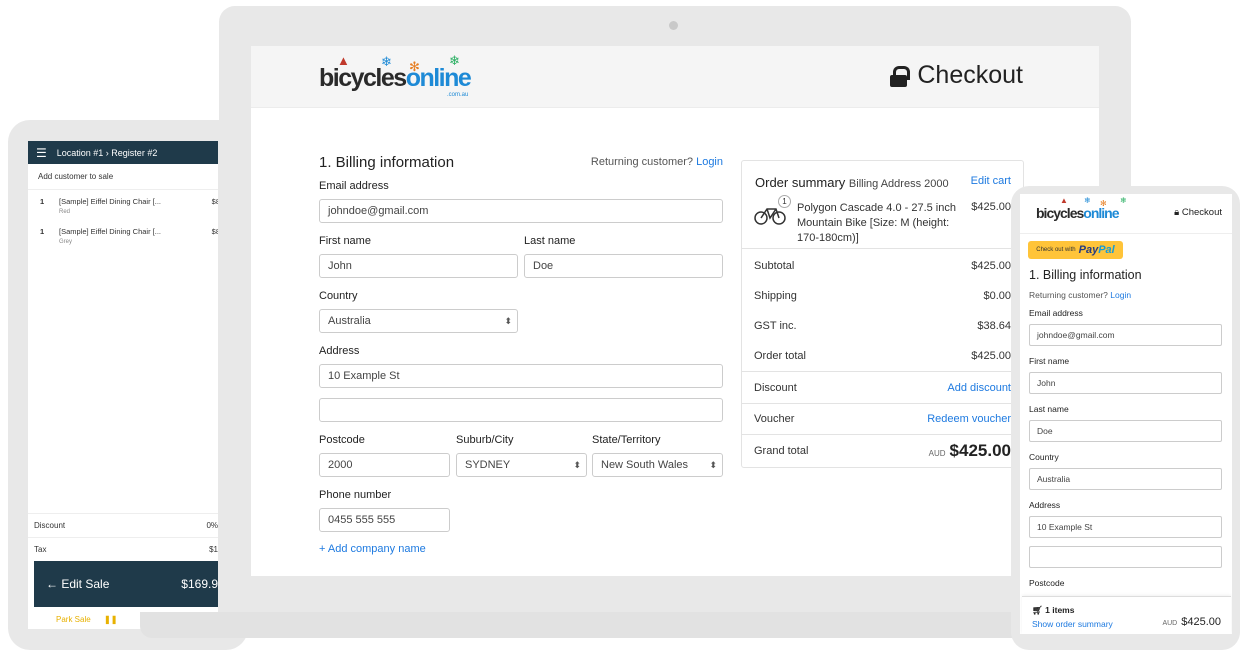  I want to click on suburb-label: Suburb/City, so click(485, 440).